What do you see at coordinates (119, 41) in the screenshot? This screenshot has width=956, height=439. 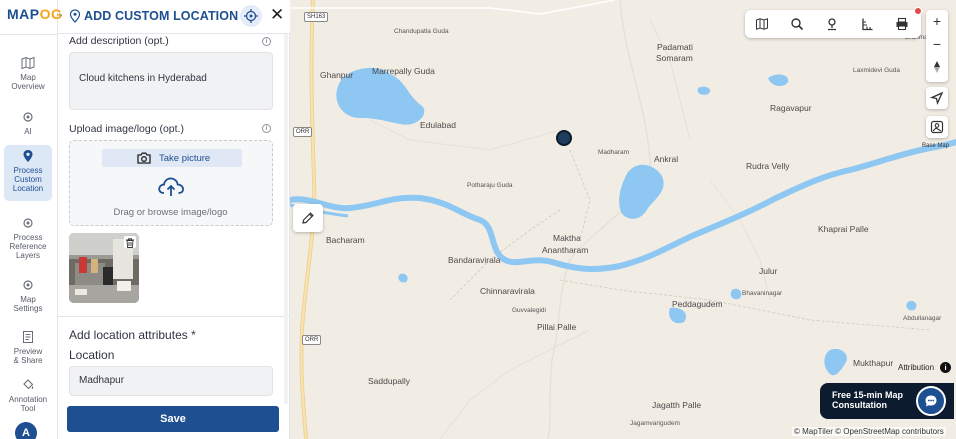 I see `description-label: Add description (opt.)` at bounding box center [119, 41].